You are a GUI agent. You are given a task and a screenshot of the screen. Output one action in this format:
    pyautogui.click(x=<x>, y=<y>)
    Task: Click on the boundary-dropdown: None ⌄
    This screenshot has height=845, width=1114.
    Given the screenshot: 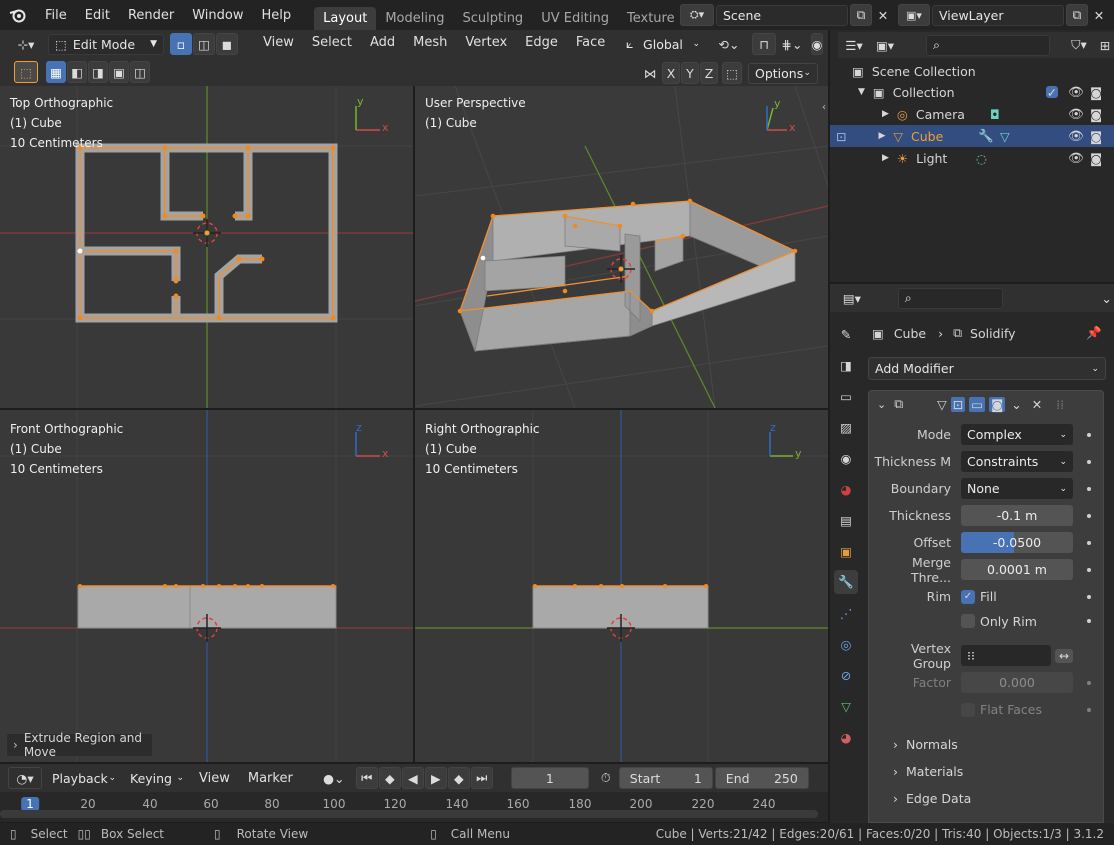 What is the action you would take?
    pyautogui.click(x=1017, y=488)
    